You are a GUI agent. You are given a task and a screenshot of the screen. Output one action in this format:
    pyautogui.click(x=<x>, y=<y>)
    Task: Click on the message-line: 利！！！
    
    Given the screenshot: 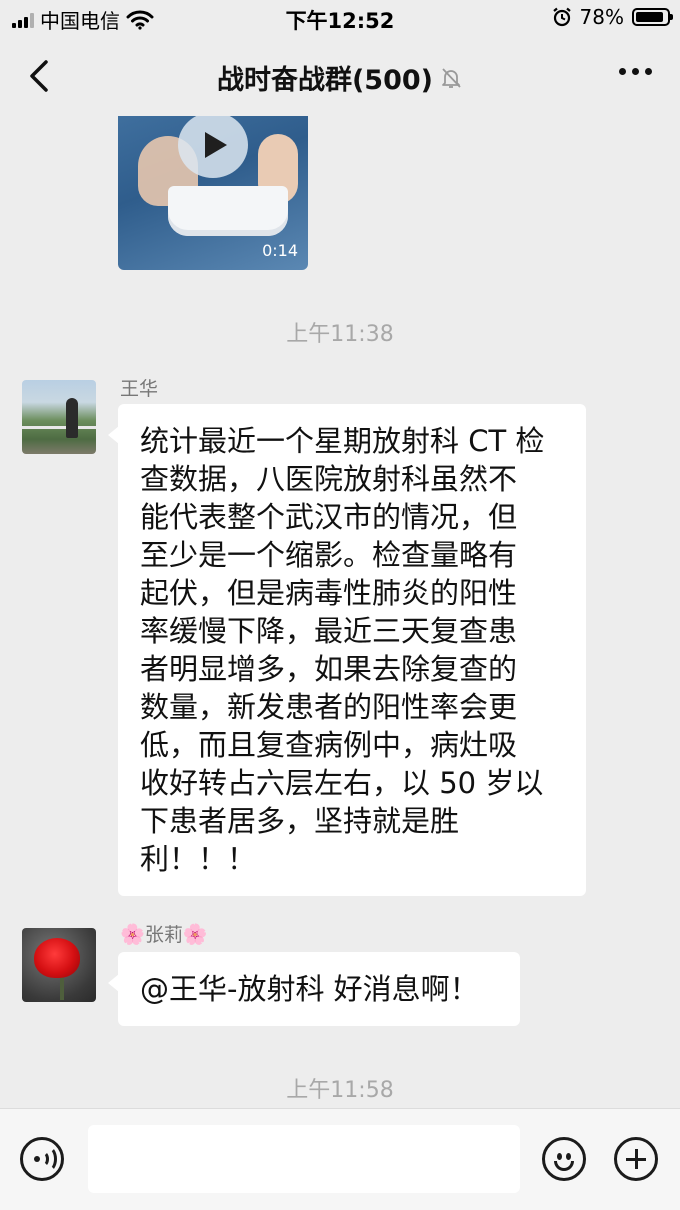 What is the action you would take?
    pyautogui.click(x=198, y=859)
    